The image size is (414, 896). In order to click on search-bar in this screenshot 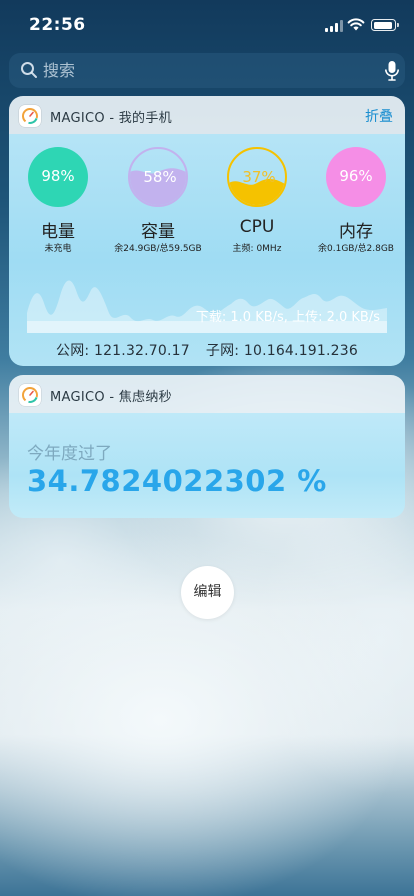, I will do `click(207, 70)`.